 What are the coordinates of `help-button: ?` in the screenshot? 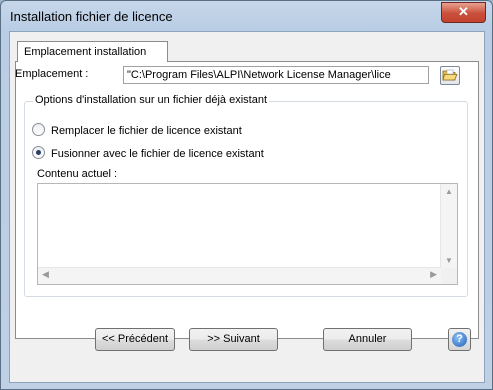 It's located at (459, 339).